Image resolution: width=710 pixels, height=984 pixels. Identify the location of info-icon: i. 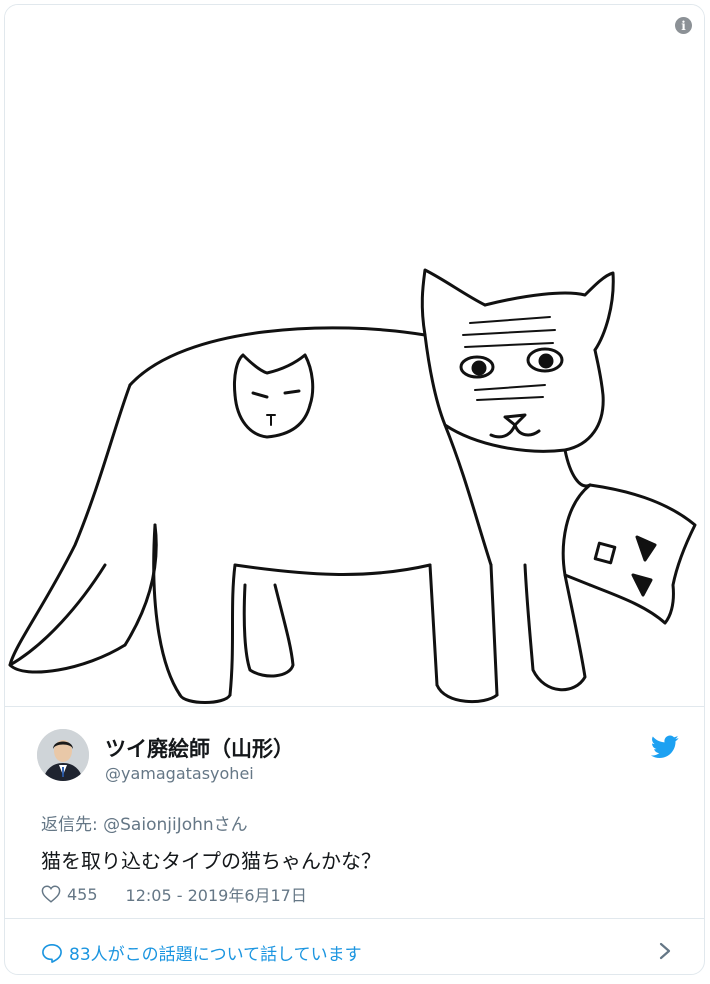
(683, 25).